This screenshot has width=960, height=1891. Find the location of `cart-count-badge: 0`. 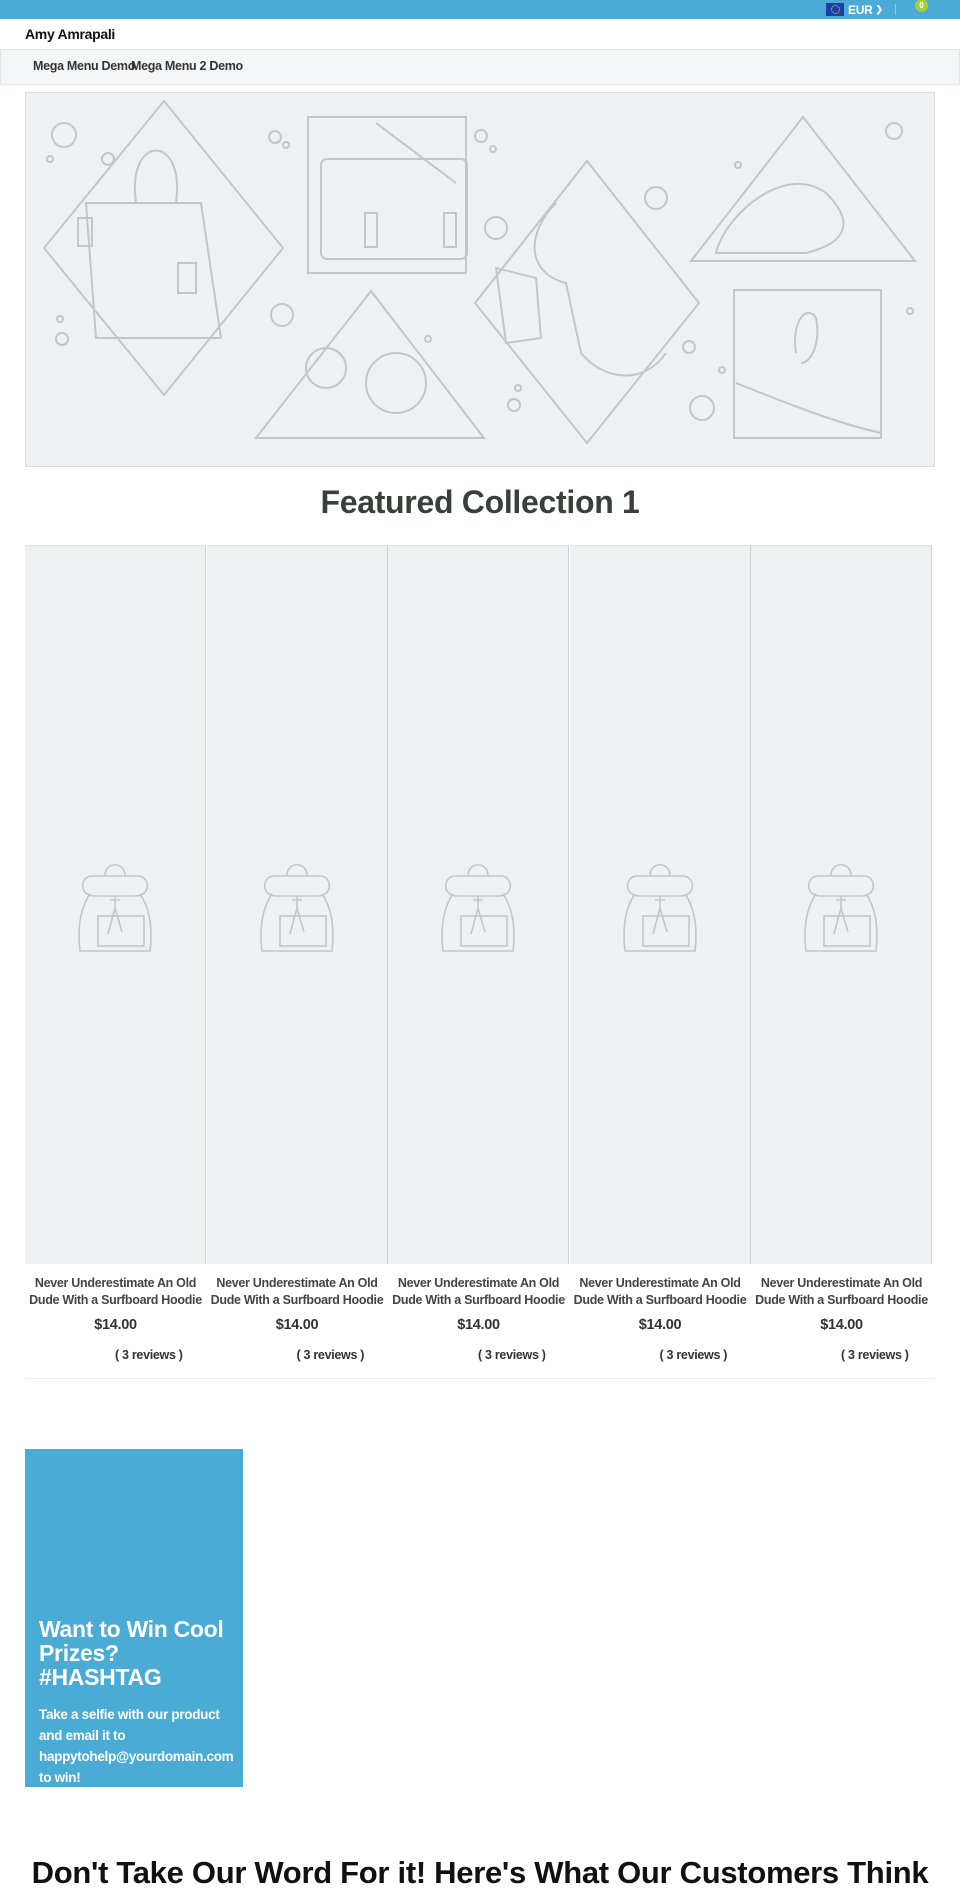

cart-count-badge: 0 is located at coordinates (921, 6).